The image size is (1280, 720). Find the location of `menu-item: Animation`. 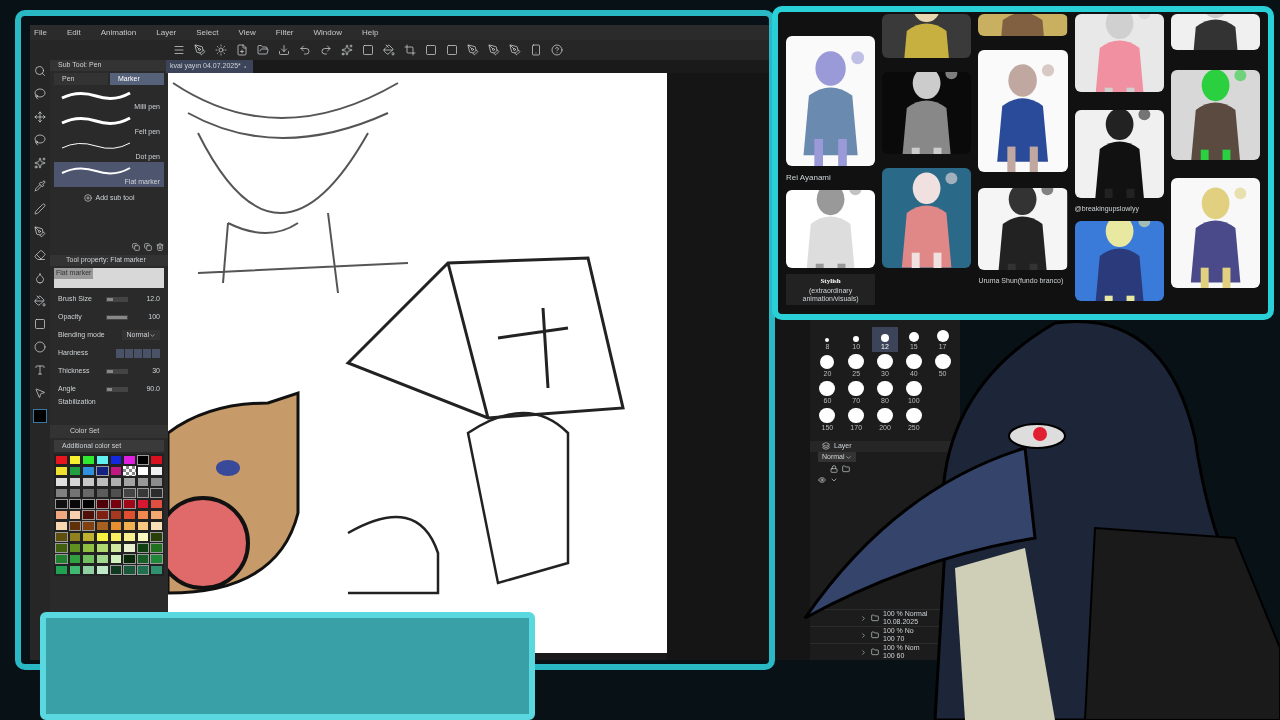

menu-item: Animation is located at coordinates (118, 32).